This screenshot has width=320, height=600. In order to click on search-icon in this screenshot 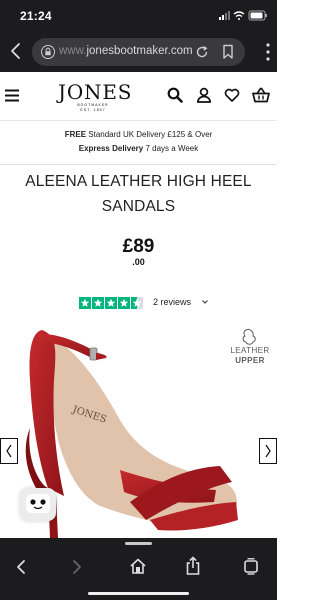, I will do `click(175, 97)`.